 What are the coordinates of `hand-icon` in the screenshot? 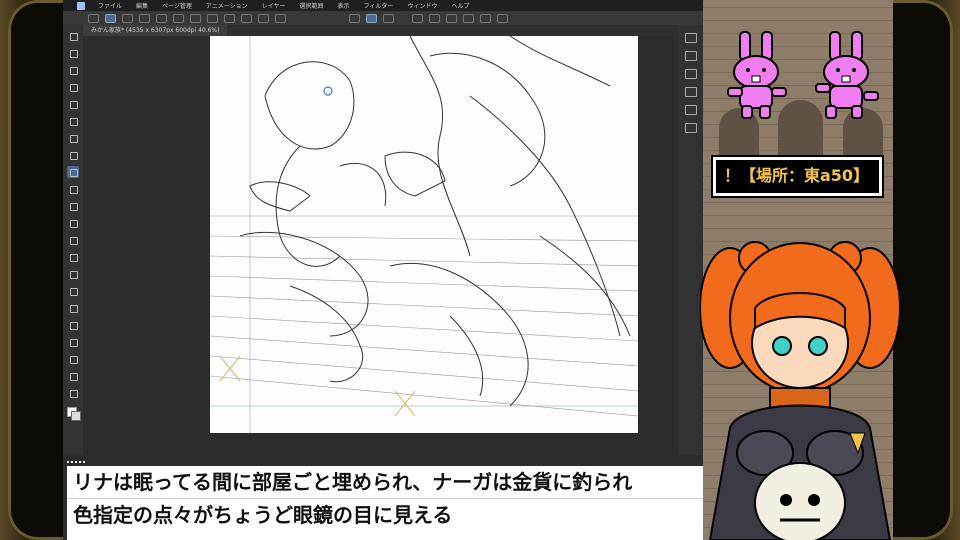 It's located at (73, 53).